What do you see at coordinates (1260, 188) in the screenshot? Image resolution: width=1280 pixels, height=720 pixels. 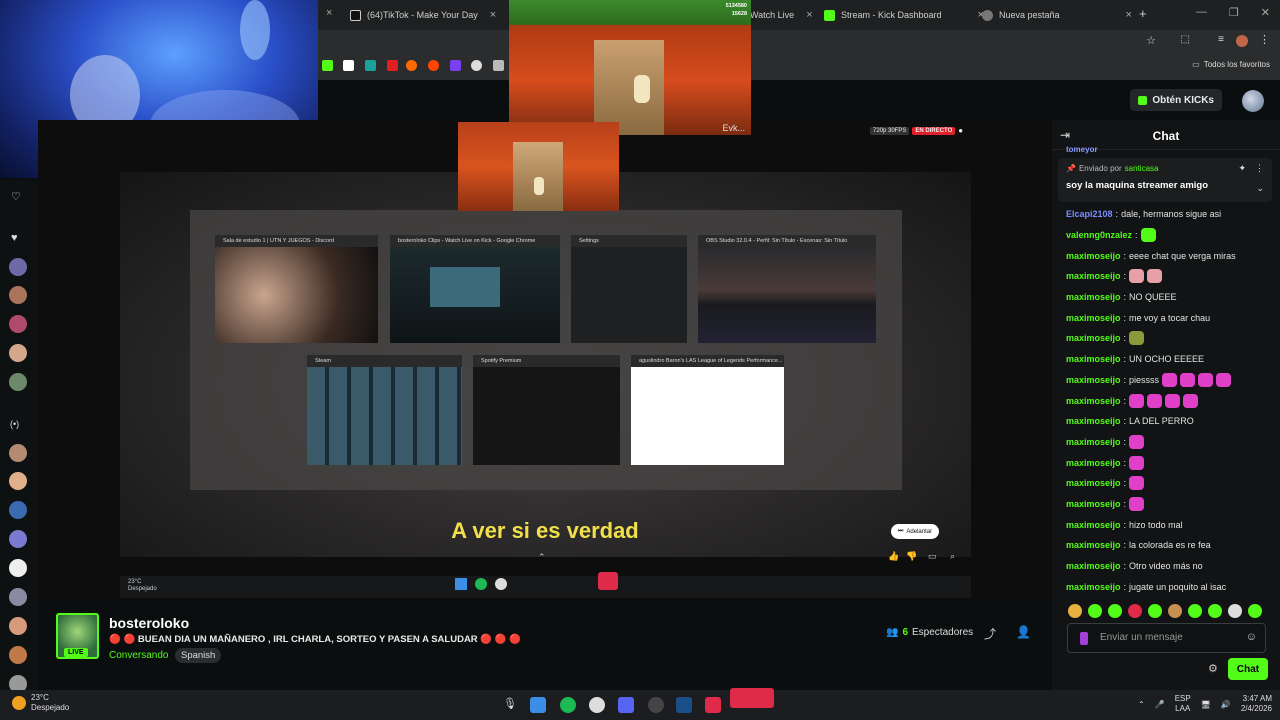 I see `chevron-down-icon: ⌄` at bounding box center [1260, 188].